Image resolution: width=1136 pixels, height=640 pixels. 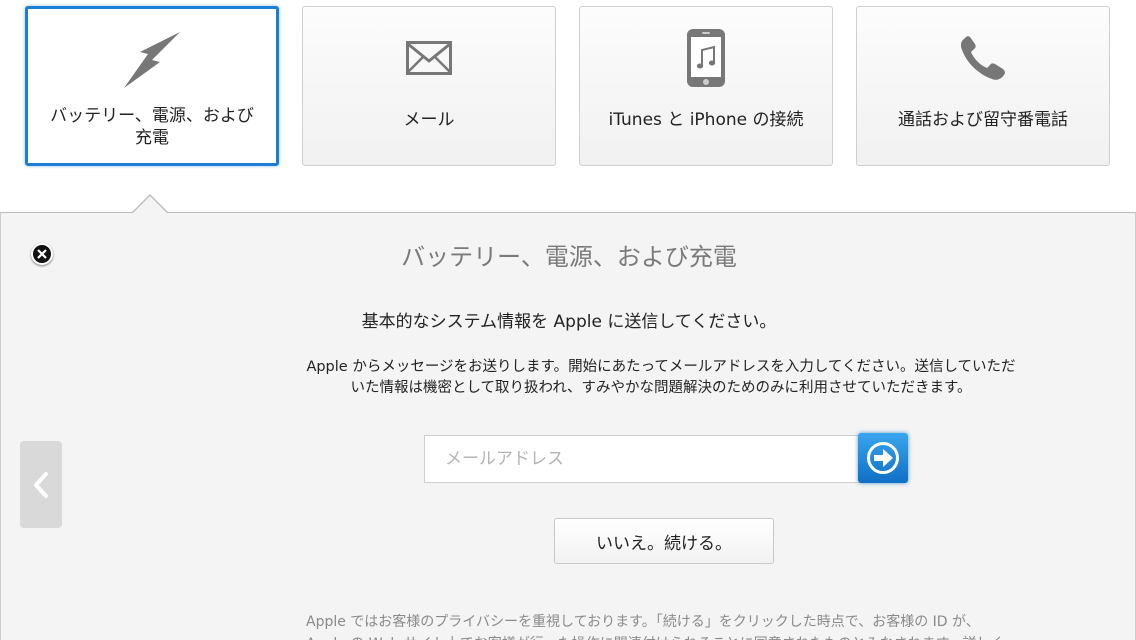 What do you see at coordinates (706, 120) in the screenshot?
I see `topic-tile-label: iTunes と iPhone の接続` at bounding box center [706, 120].